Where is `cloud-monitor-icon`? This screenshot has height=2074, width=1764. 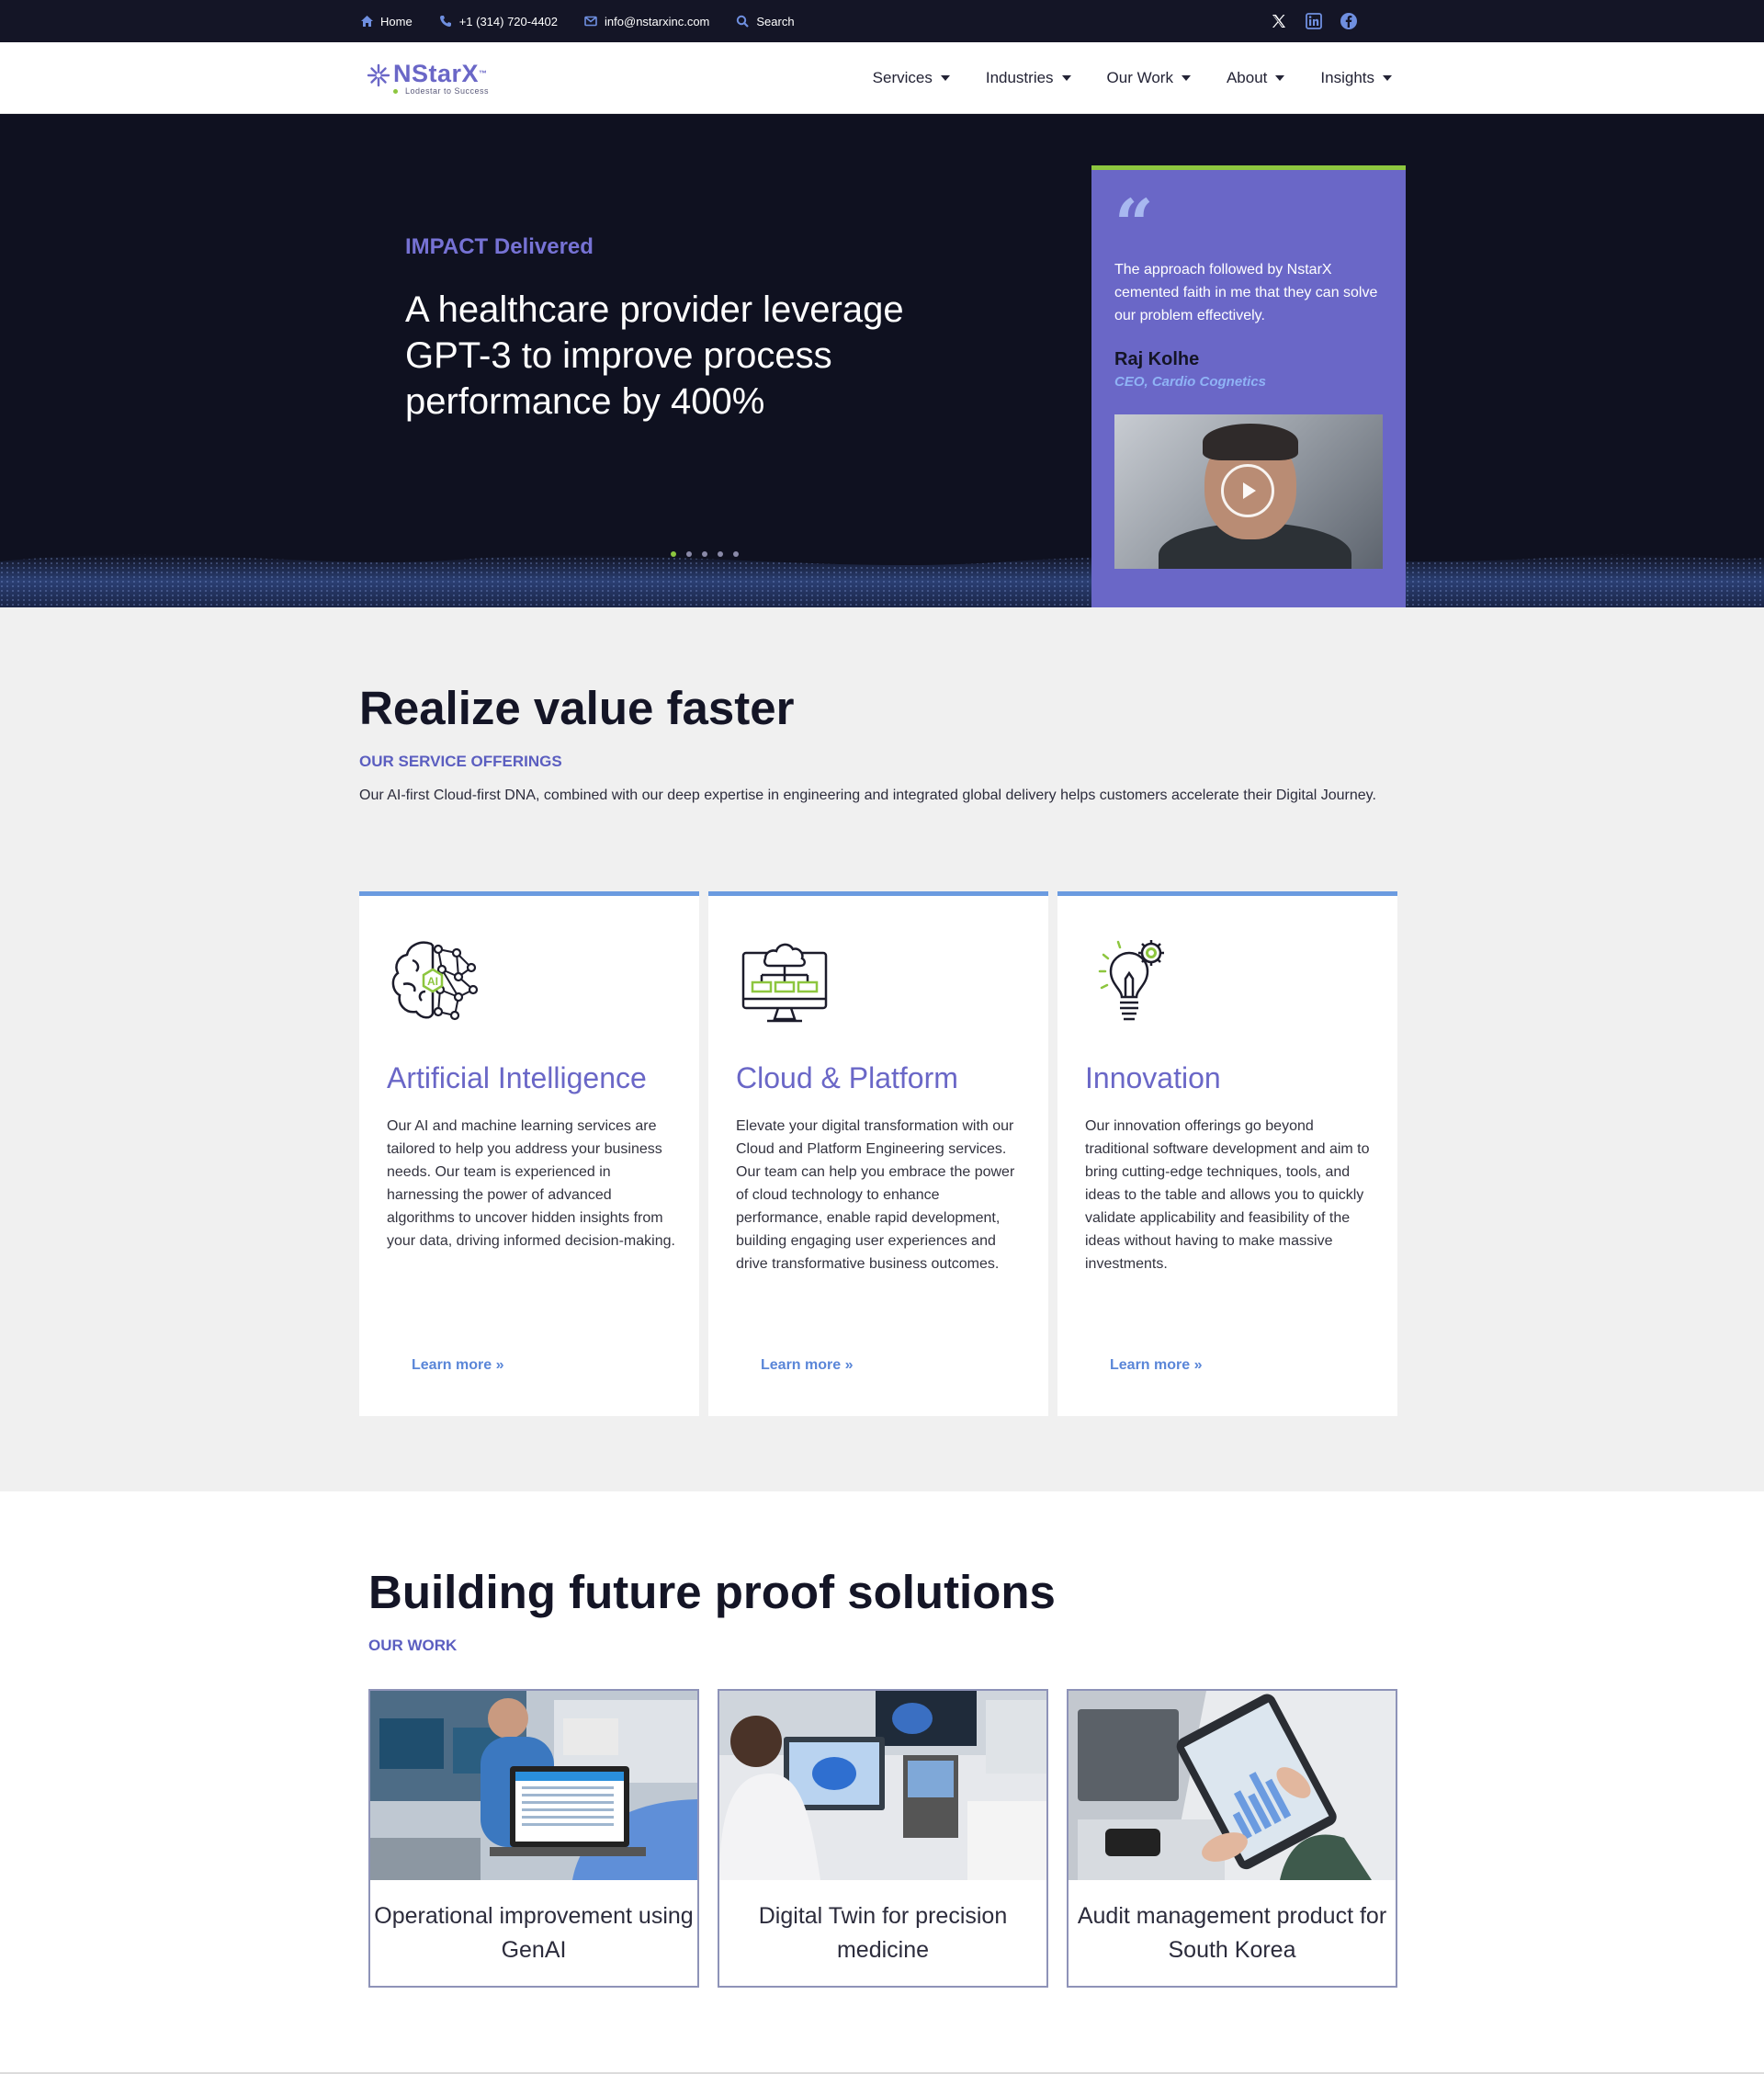
cloud-monitor-icon is located at coordinates (784, 983).